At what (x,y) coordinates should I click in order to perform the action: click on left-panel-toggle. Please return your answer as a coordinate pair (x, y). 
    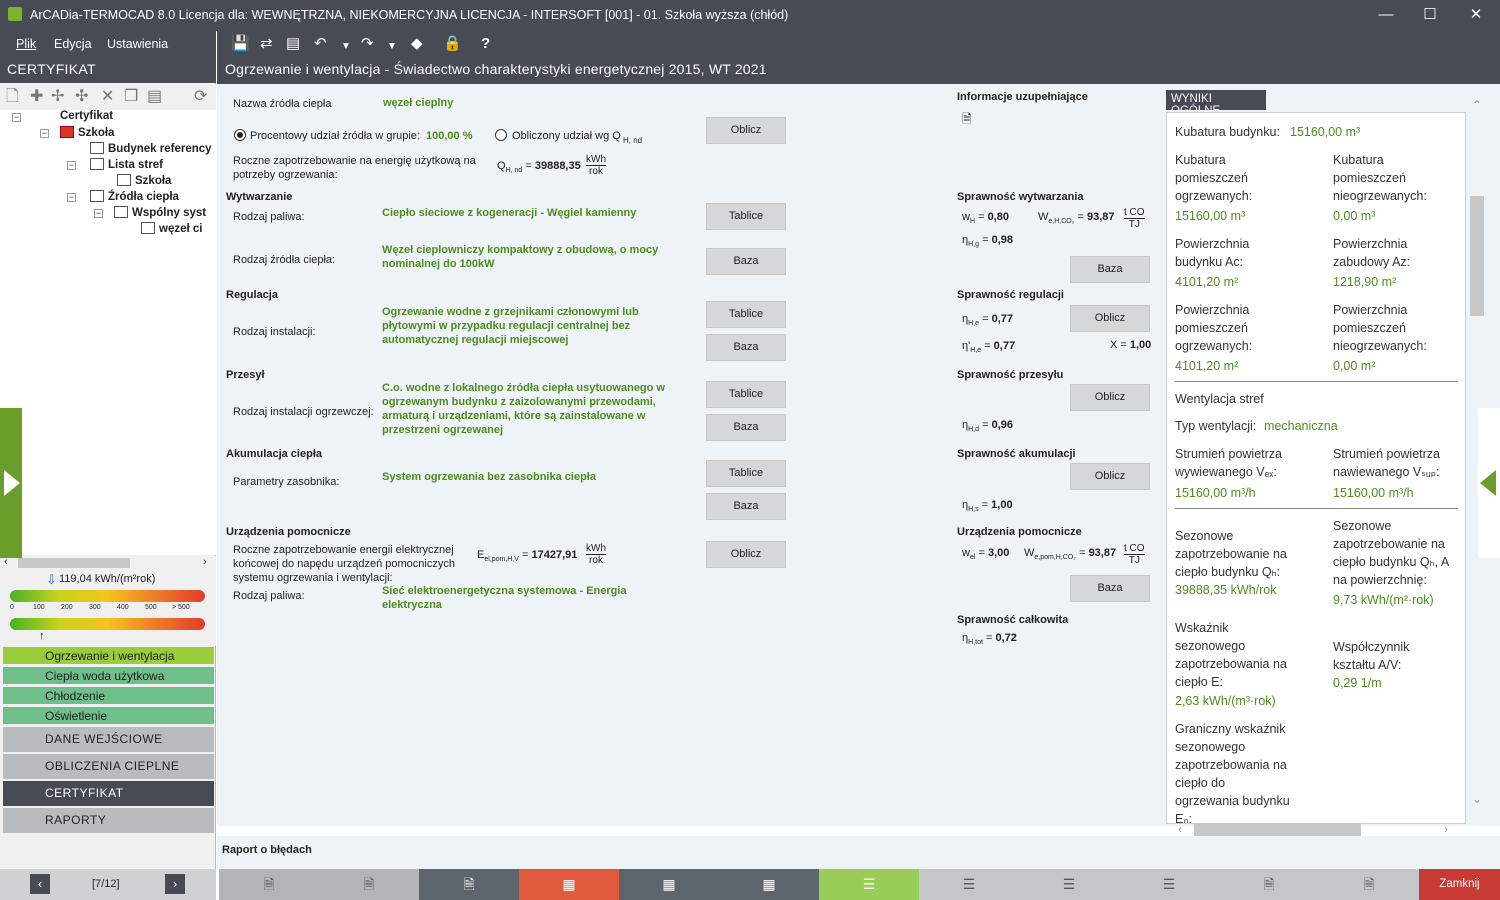
    Looking at the image, I should click on (11, 483).